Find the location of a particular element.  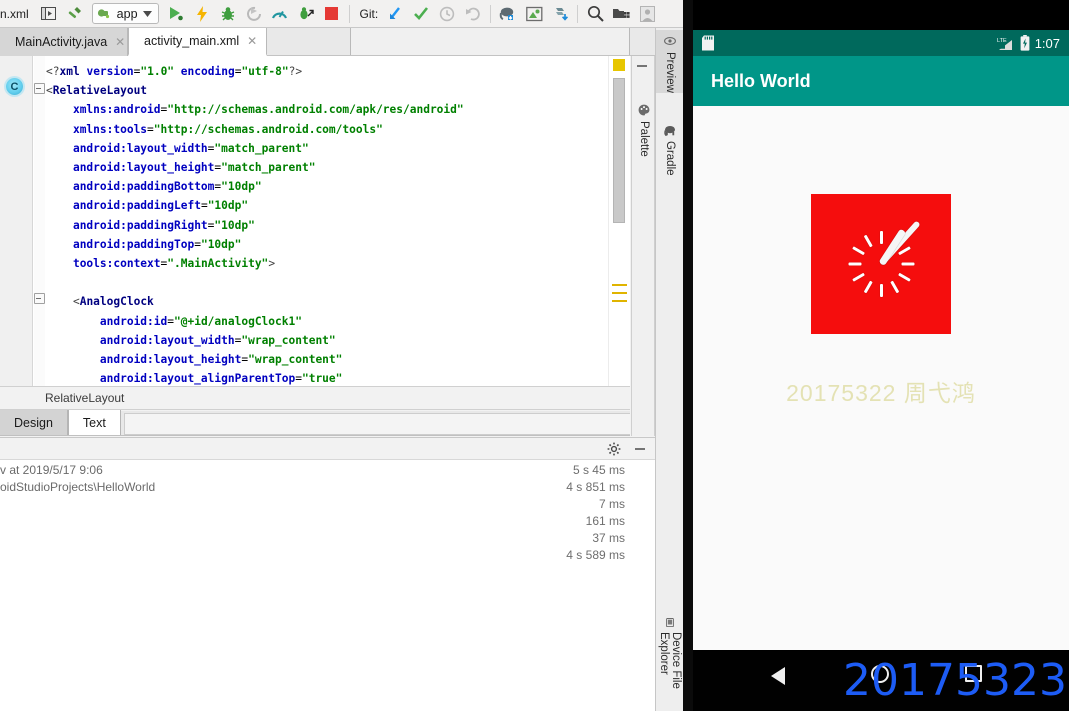

nav-bar-overlay: 20175323 is located at coordinates (881, 681).